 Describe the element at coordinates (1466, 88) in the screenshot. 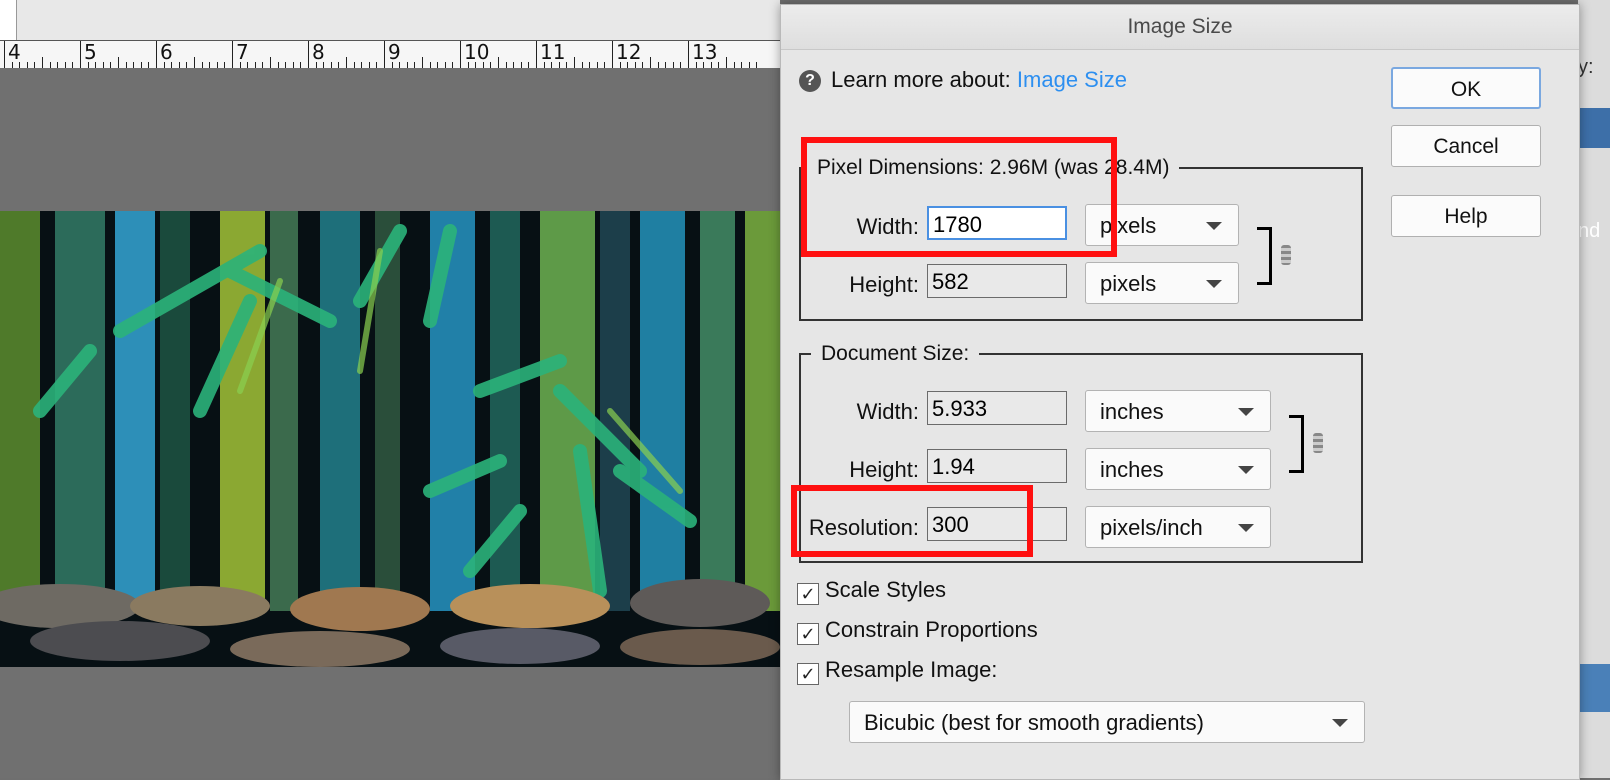

I see `ok-button: OK` at that location.